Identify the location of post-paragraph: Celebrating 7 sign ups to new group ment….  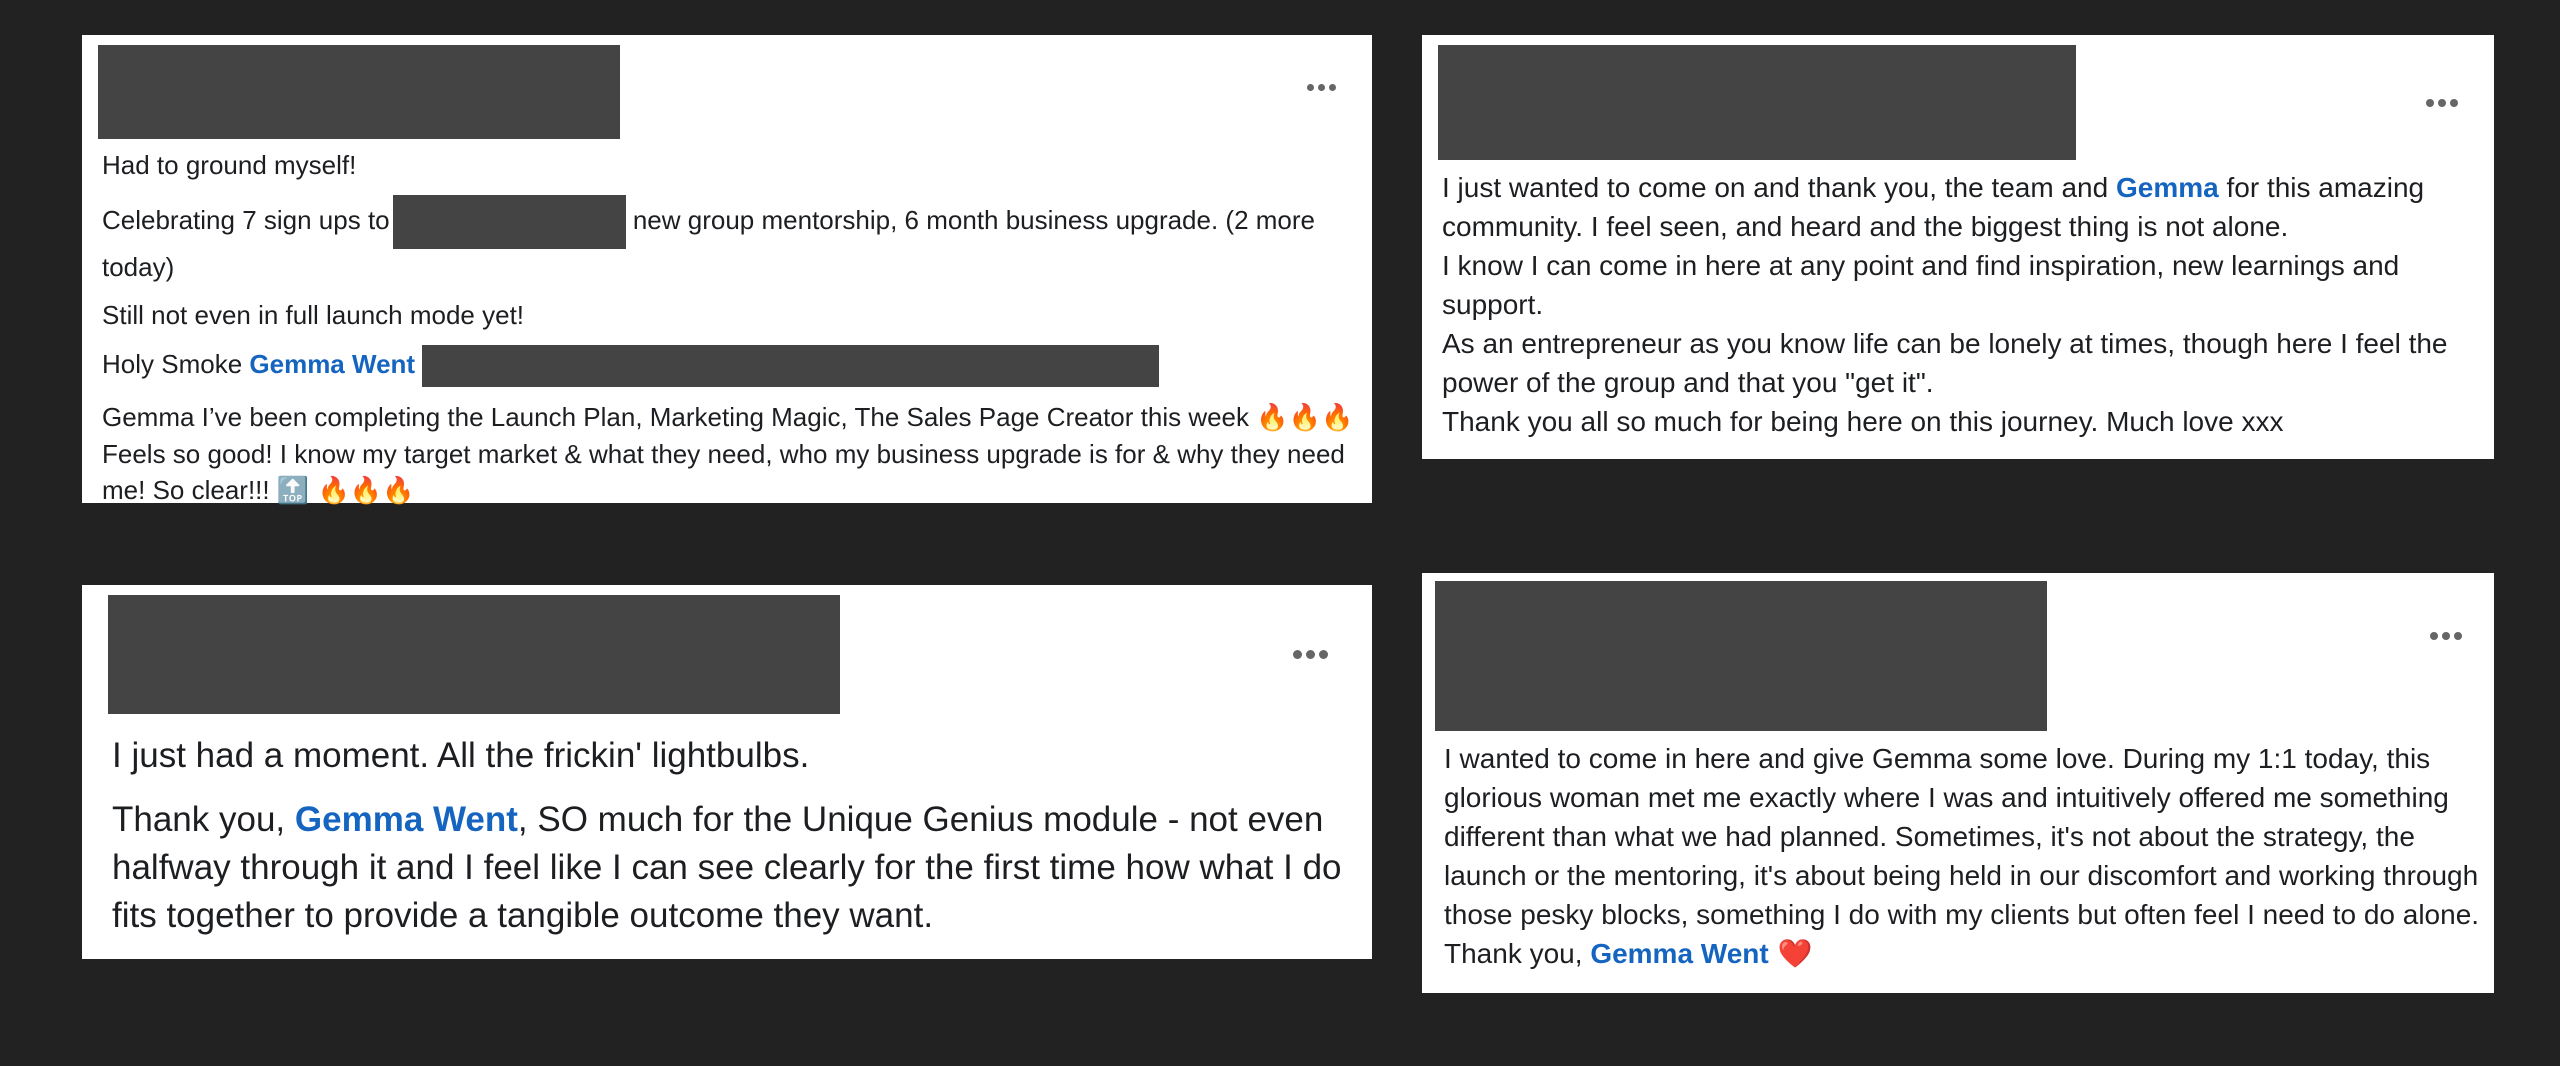
(732, 240).